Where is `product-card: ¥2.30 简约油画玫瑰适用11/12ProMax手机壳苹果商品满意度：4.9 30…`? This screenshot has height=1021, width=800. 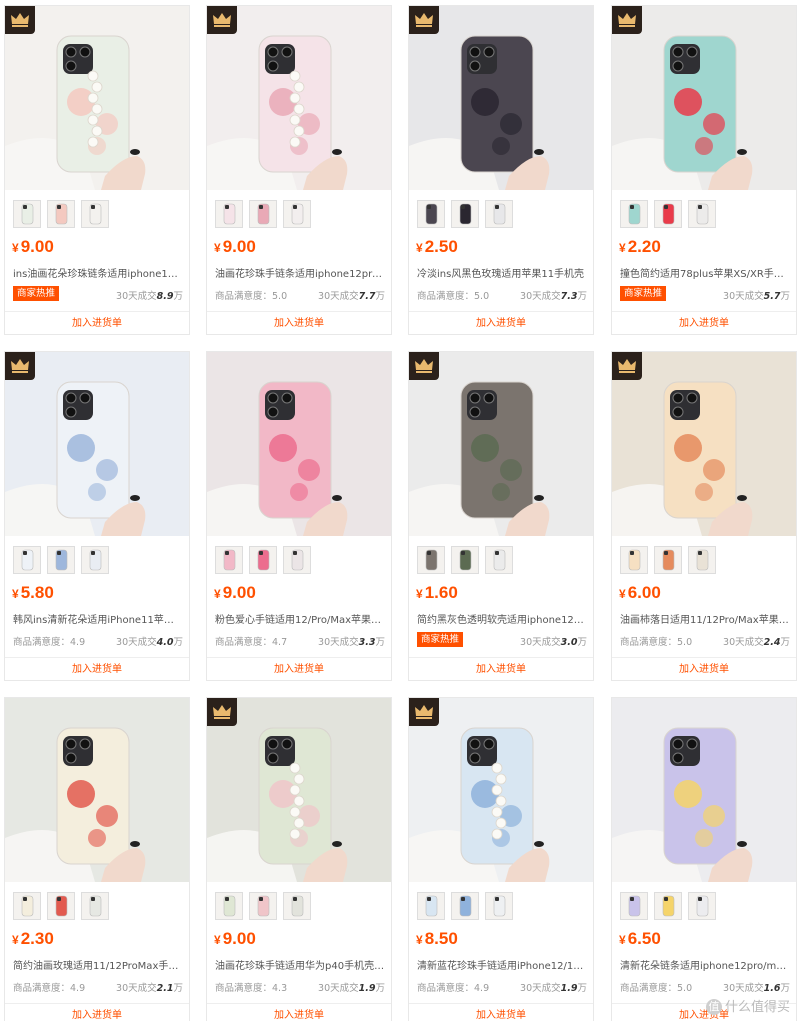 product-card: ¥2.30 简约油画玫瑰适用11/12ProMax手机壳苹果商品满意度：4.9 30… is located at coordinates (97, 859).